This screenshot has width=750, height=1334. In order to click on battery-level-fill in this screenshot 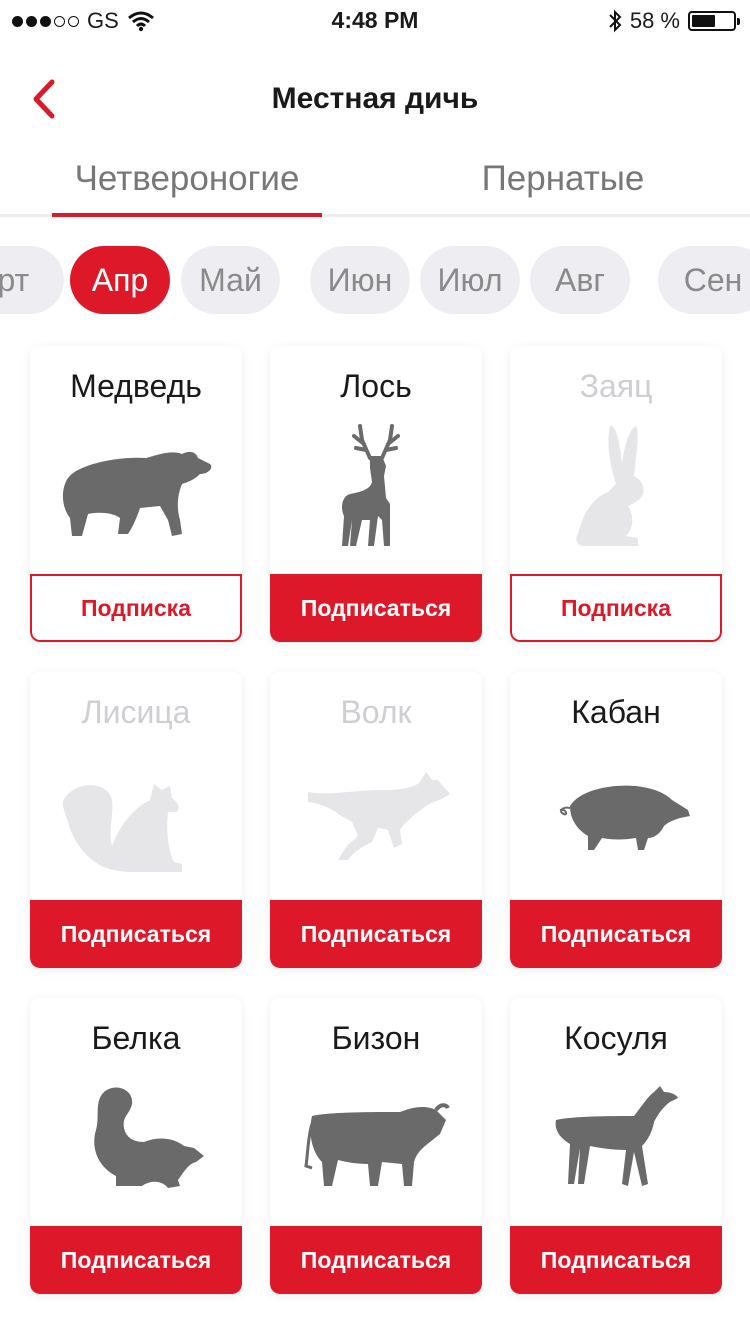, I will do `click(703, 21)`.